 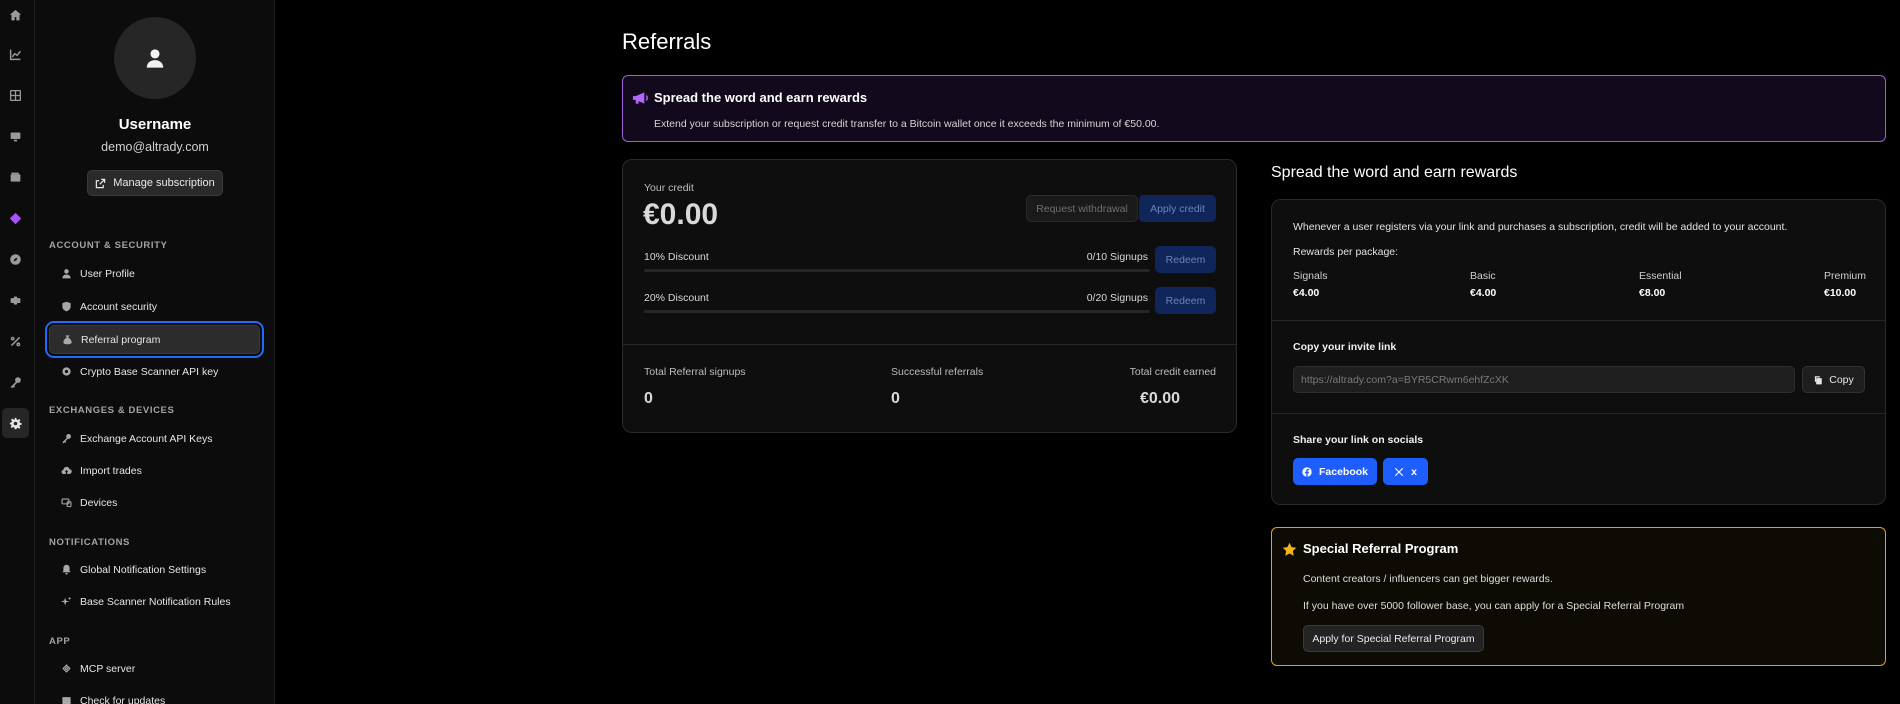 What do you see at coordinates (119, 306) in the screenshot?
I see `sidebar-item-label: Account security` at bounding box center [119, 306].